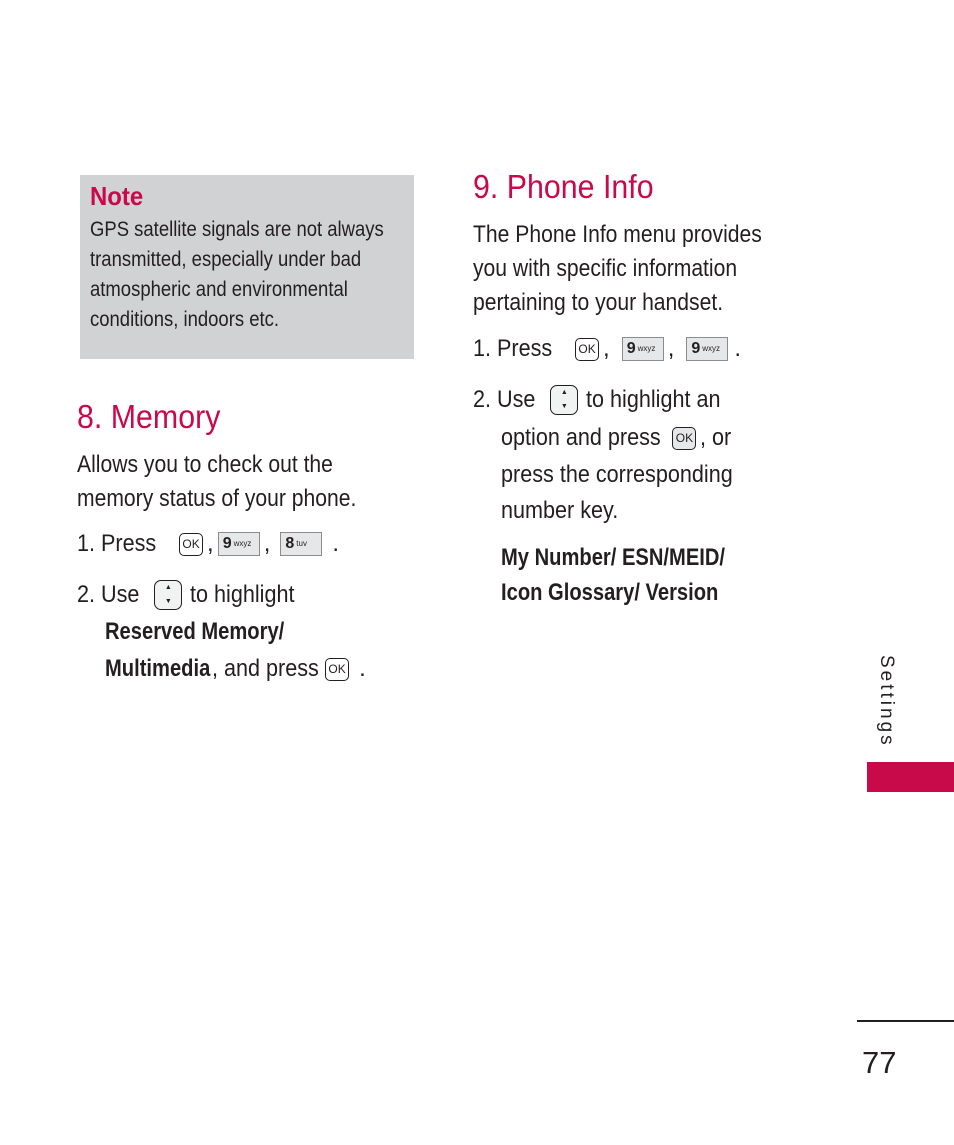 The width and height of the screenshot is (954, 1145). I want to click on phone-info-step-2-line-2: option and press OK , or, so click(618, 438).